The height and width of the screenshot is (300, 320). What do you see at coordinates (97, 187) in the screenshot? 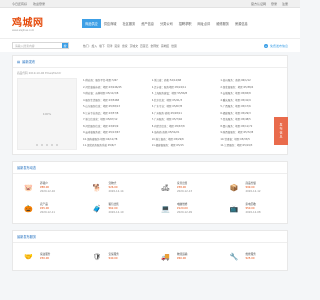
I see `product-icon: 🐕` at bounding box center [97, 187].